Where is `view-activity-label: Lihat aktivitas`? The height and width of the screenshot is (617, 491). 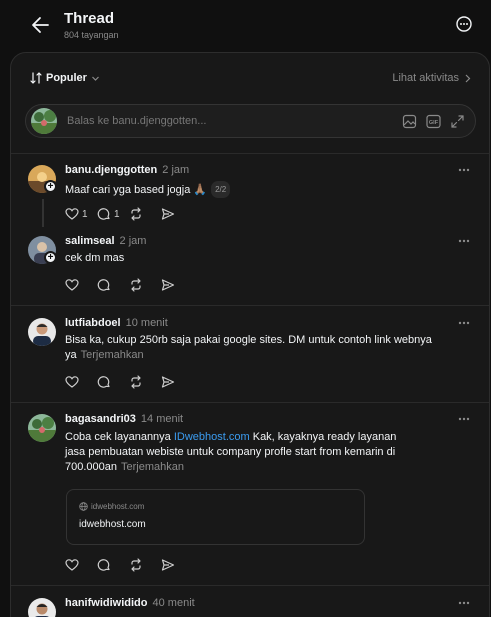 view-activity-label: Lihat aktivitas is located at coordinates (425, 78).